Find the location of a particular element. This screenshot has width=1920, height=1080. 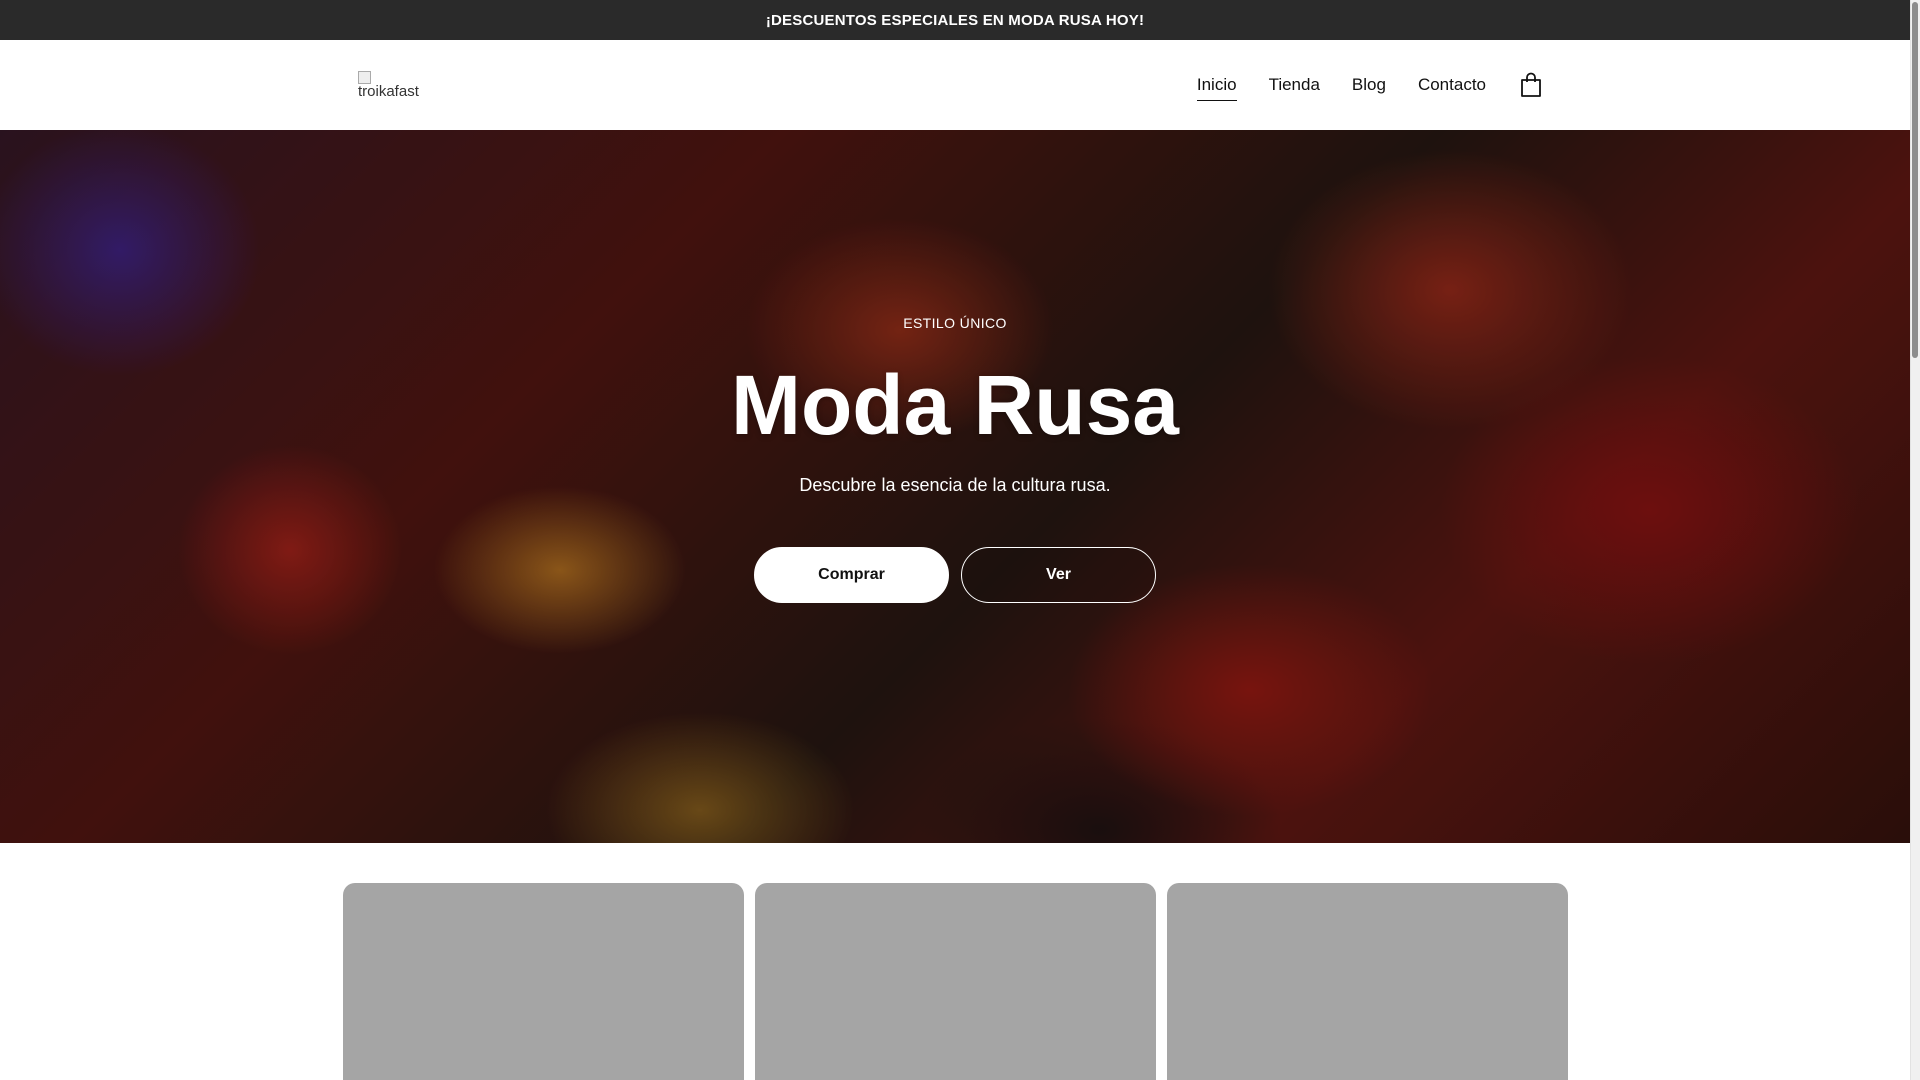

nav-item-tienda: Tienda is located at coordinates (1294, 85).